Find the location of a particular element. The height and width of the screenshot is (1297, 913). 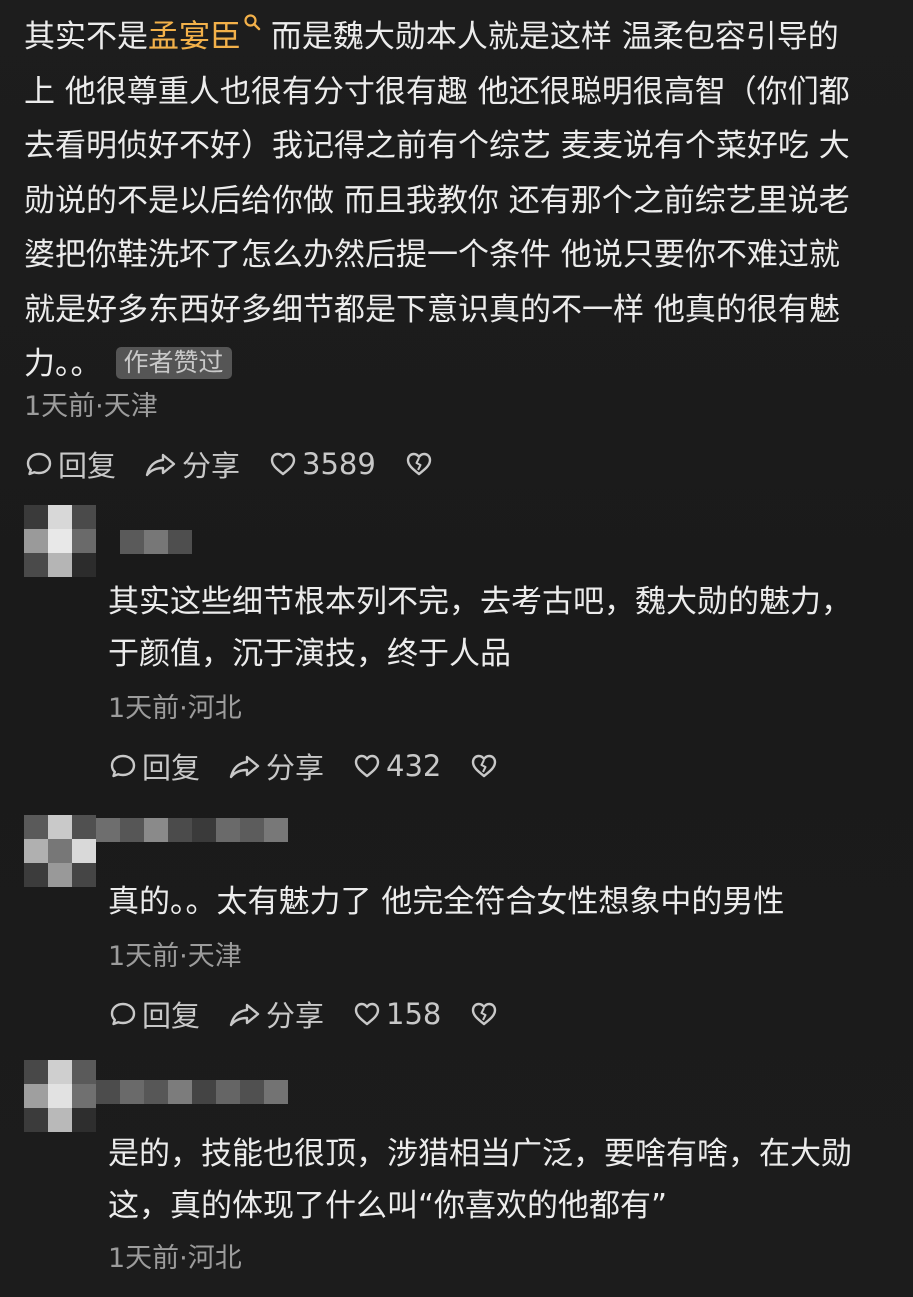

comment-line: 上 他很尊重人也很有分寸很有趣 他还很聪明很高智（你们都 is located at coordinates (437, 91).